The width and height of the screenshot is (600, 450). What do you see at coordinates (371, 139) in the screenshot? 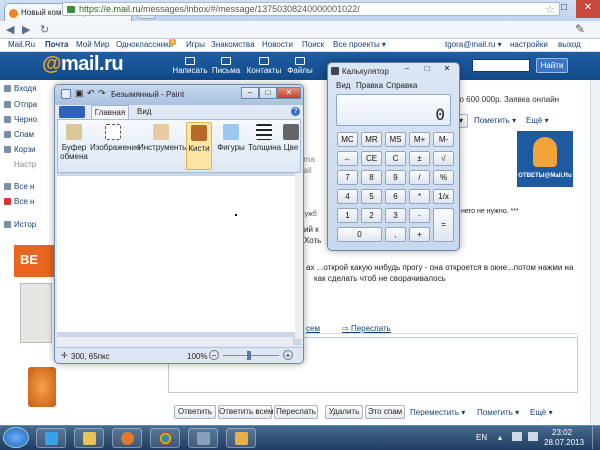
I see `calc-key-mr: MR` at bounding box center [371, 139].